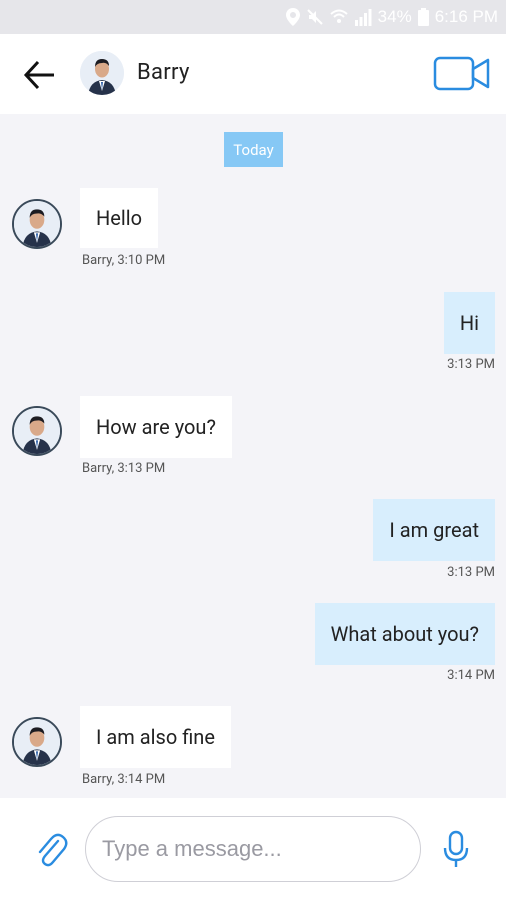  I want to click on message-composer, so click(253, 849).